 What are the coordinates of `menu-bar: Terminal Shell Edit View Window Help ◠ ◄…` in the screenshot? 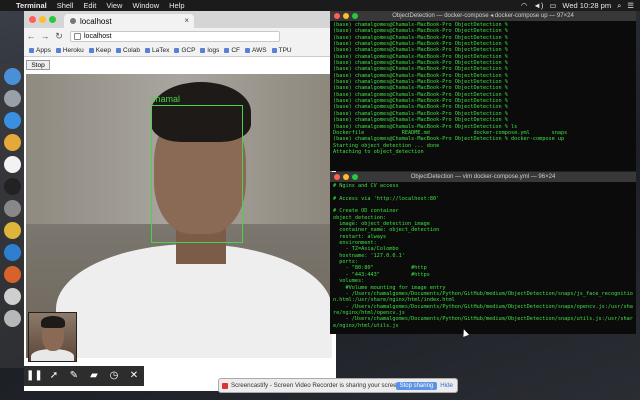 It's located at (320, 5).